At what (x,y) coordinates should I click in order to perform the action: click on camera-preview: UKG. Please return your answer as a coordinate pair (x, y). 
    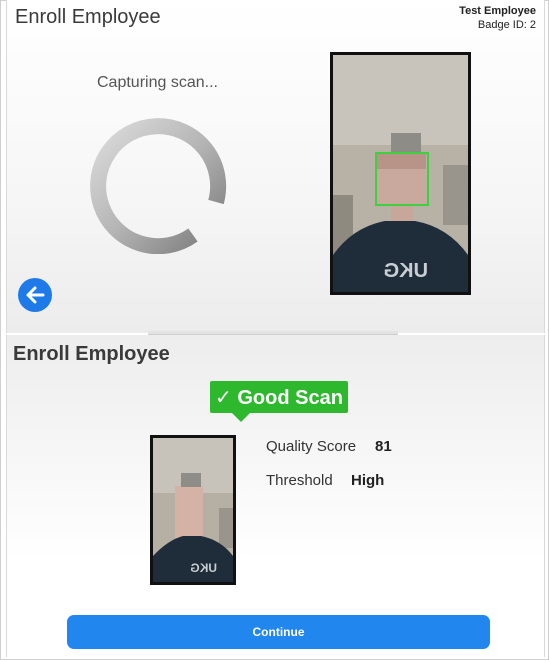
    Looking at the image, I should click on (400, 173).